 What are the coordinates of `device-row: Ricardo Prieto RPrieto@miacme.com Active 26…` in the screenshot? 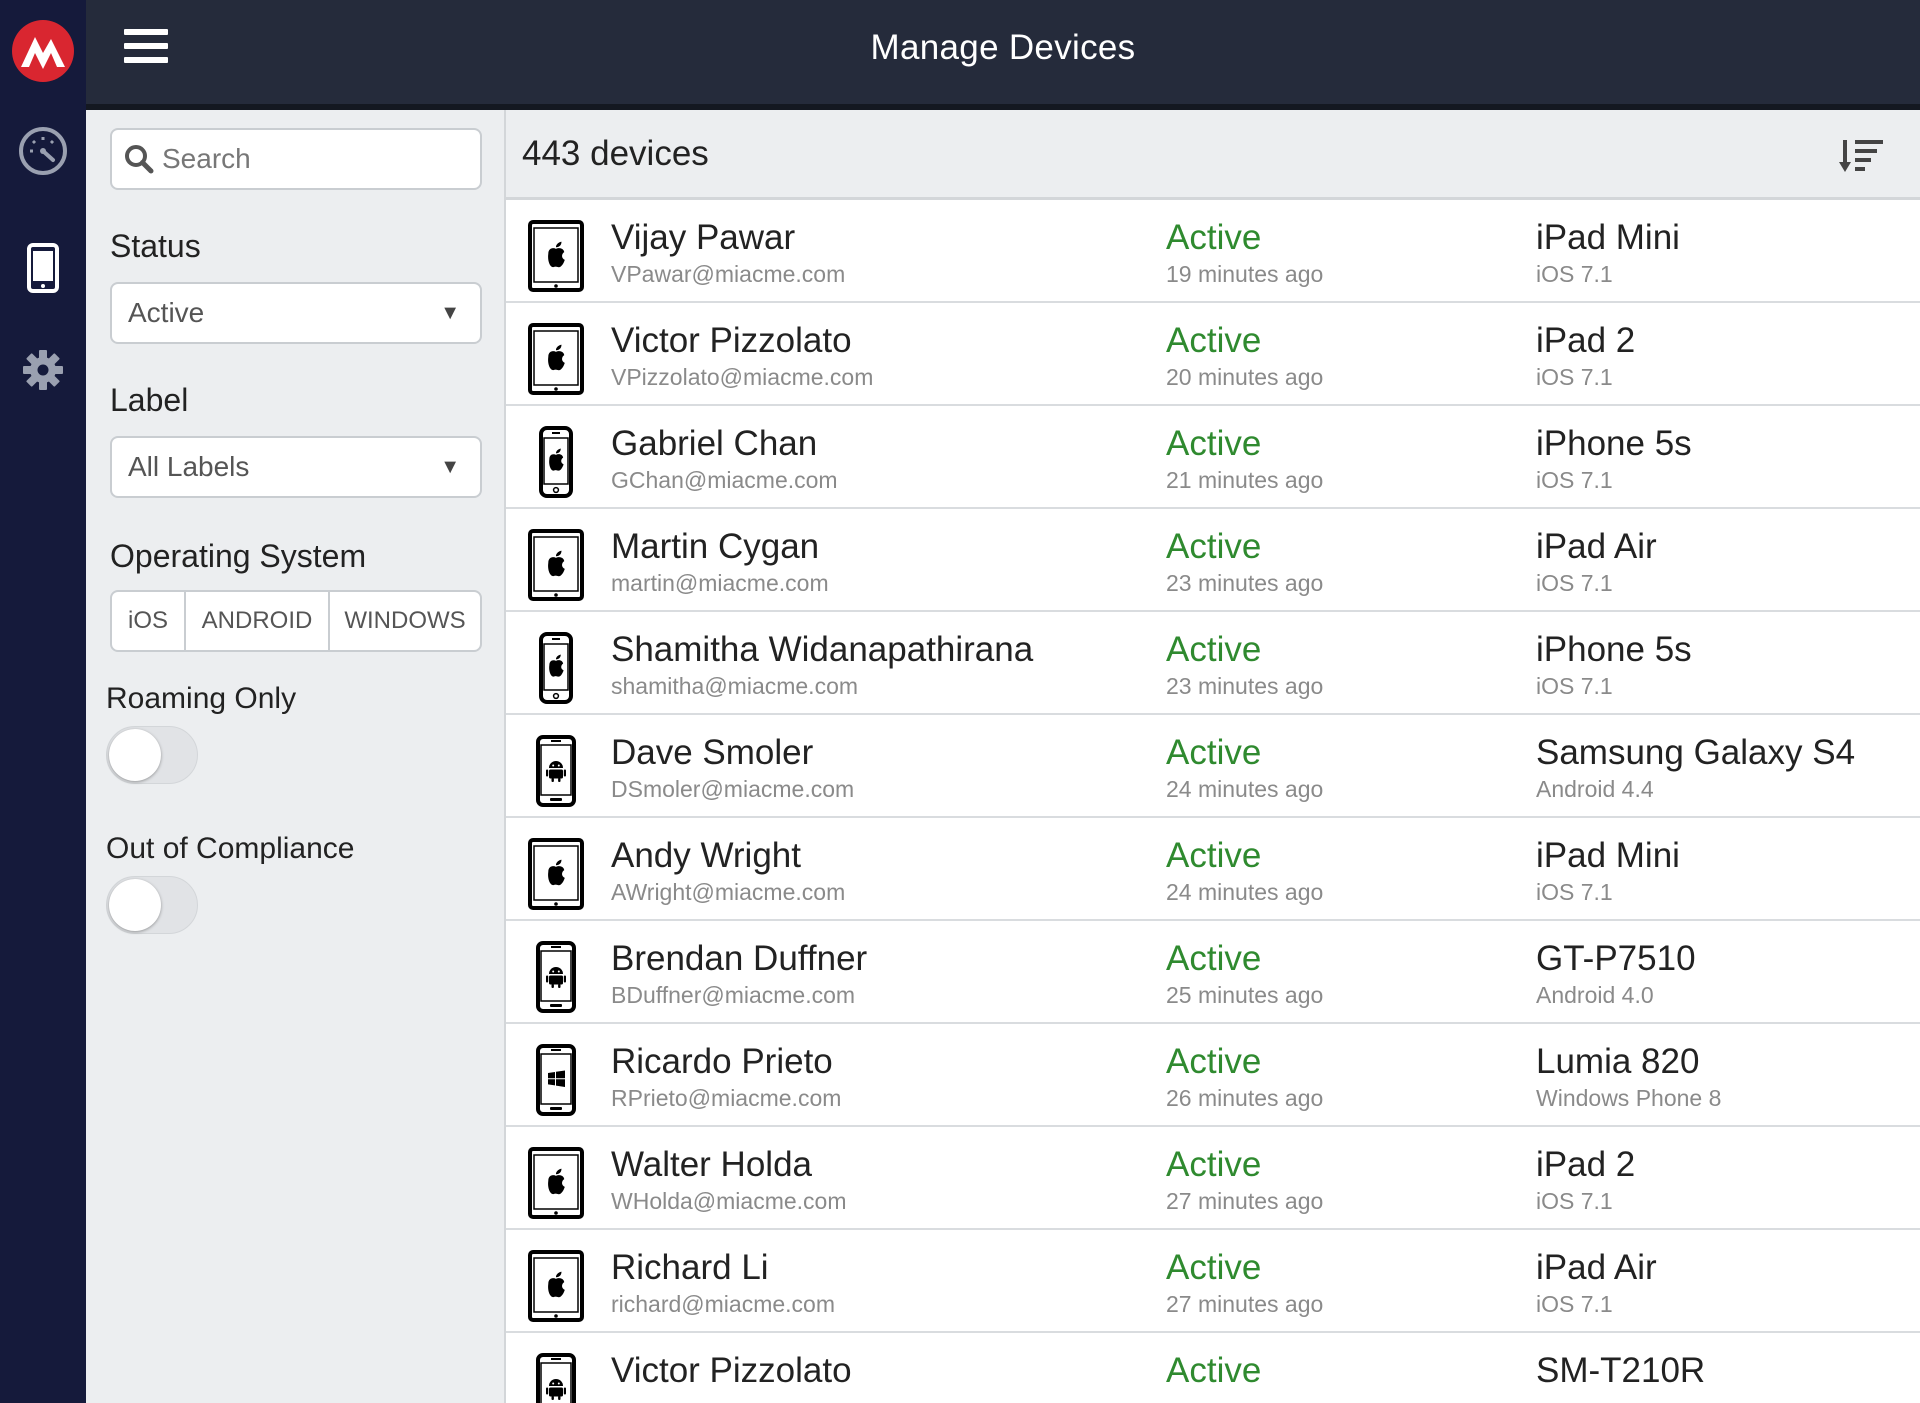 It's located at (1213, 1075).